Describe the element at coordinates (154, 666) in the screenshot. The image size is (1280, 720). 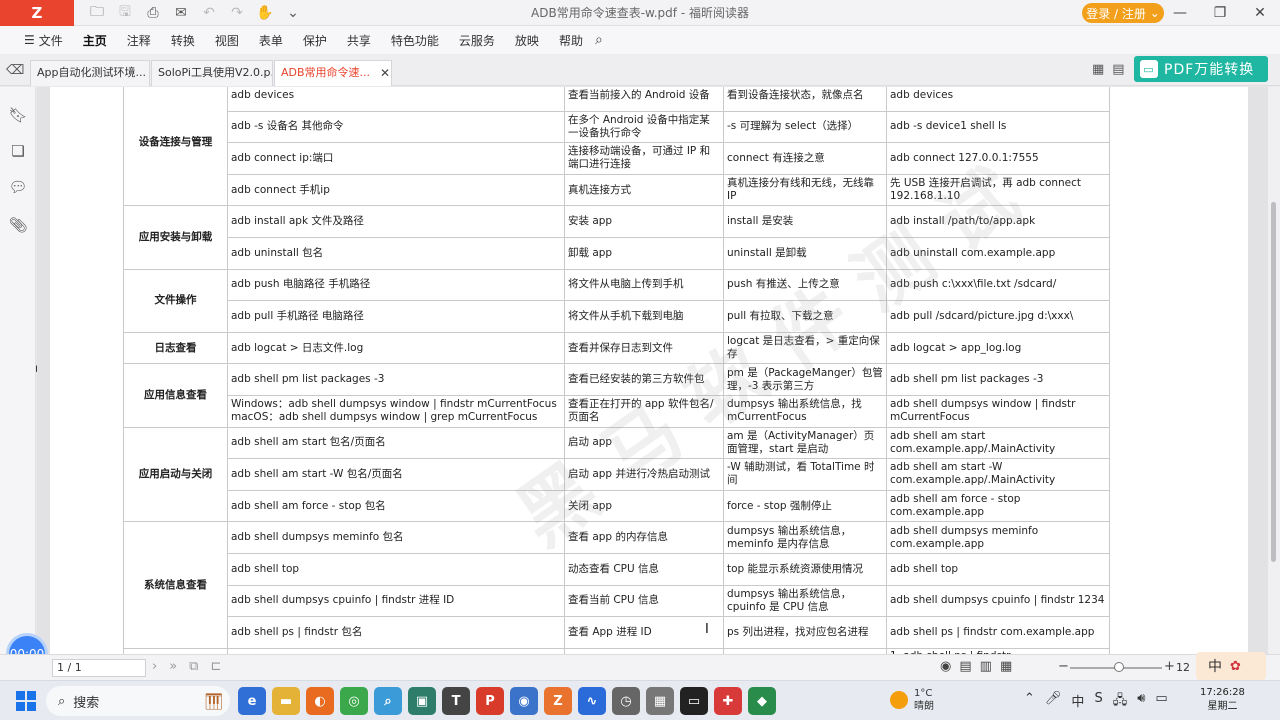
I see `next-page-icon: ›` at that location.